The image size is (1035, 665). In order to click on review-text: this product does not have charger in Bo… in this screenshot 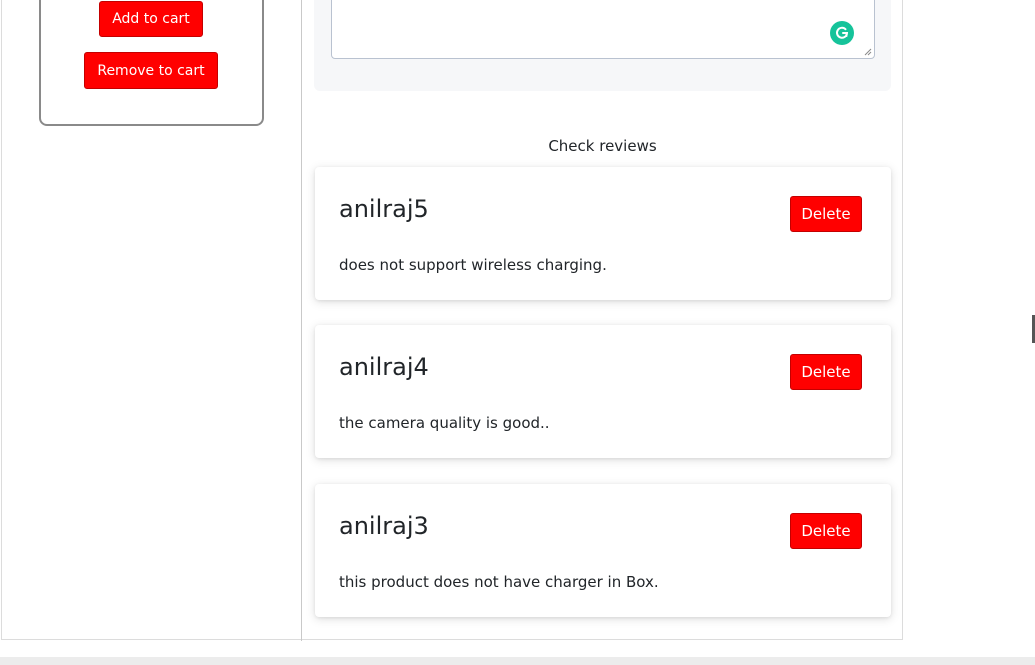, I will do `click(499, 582)`.